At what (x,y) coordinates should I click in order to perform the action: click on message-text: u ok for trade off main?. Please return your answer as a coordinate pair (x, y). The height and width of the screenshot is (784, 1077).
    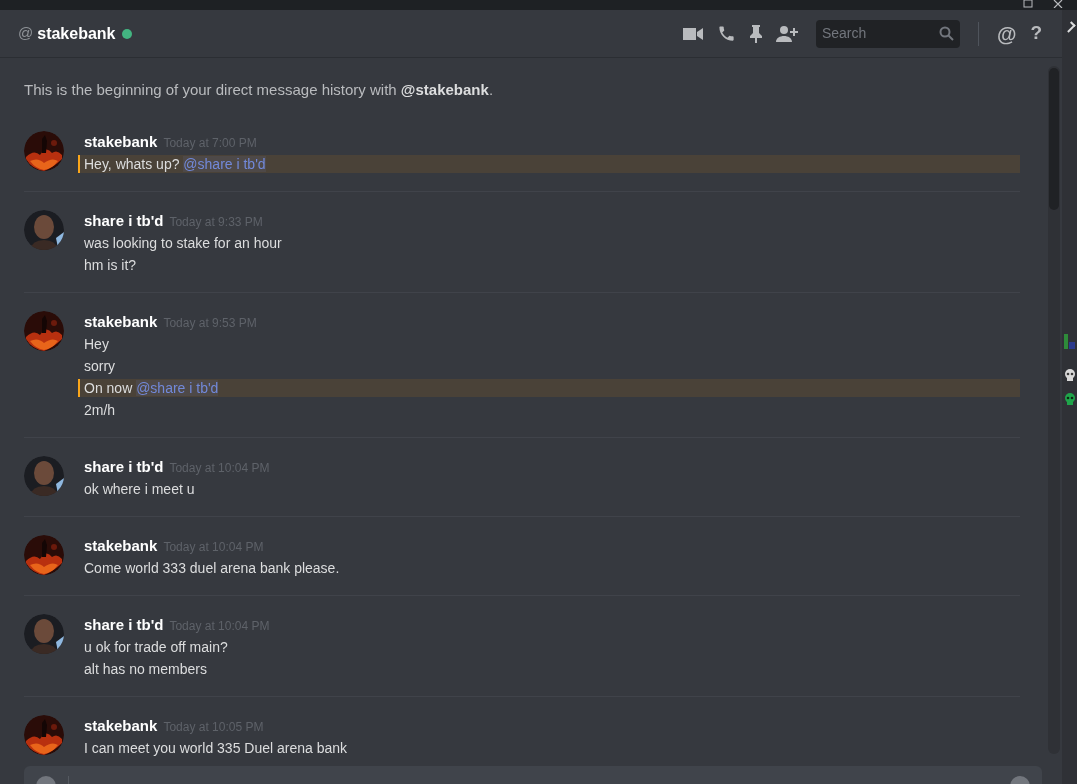
    Looking at the image, I should click on (156, 647).